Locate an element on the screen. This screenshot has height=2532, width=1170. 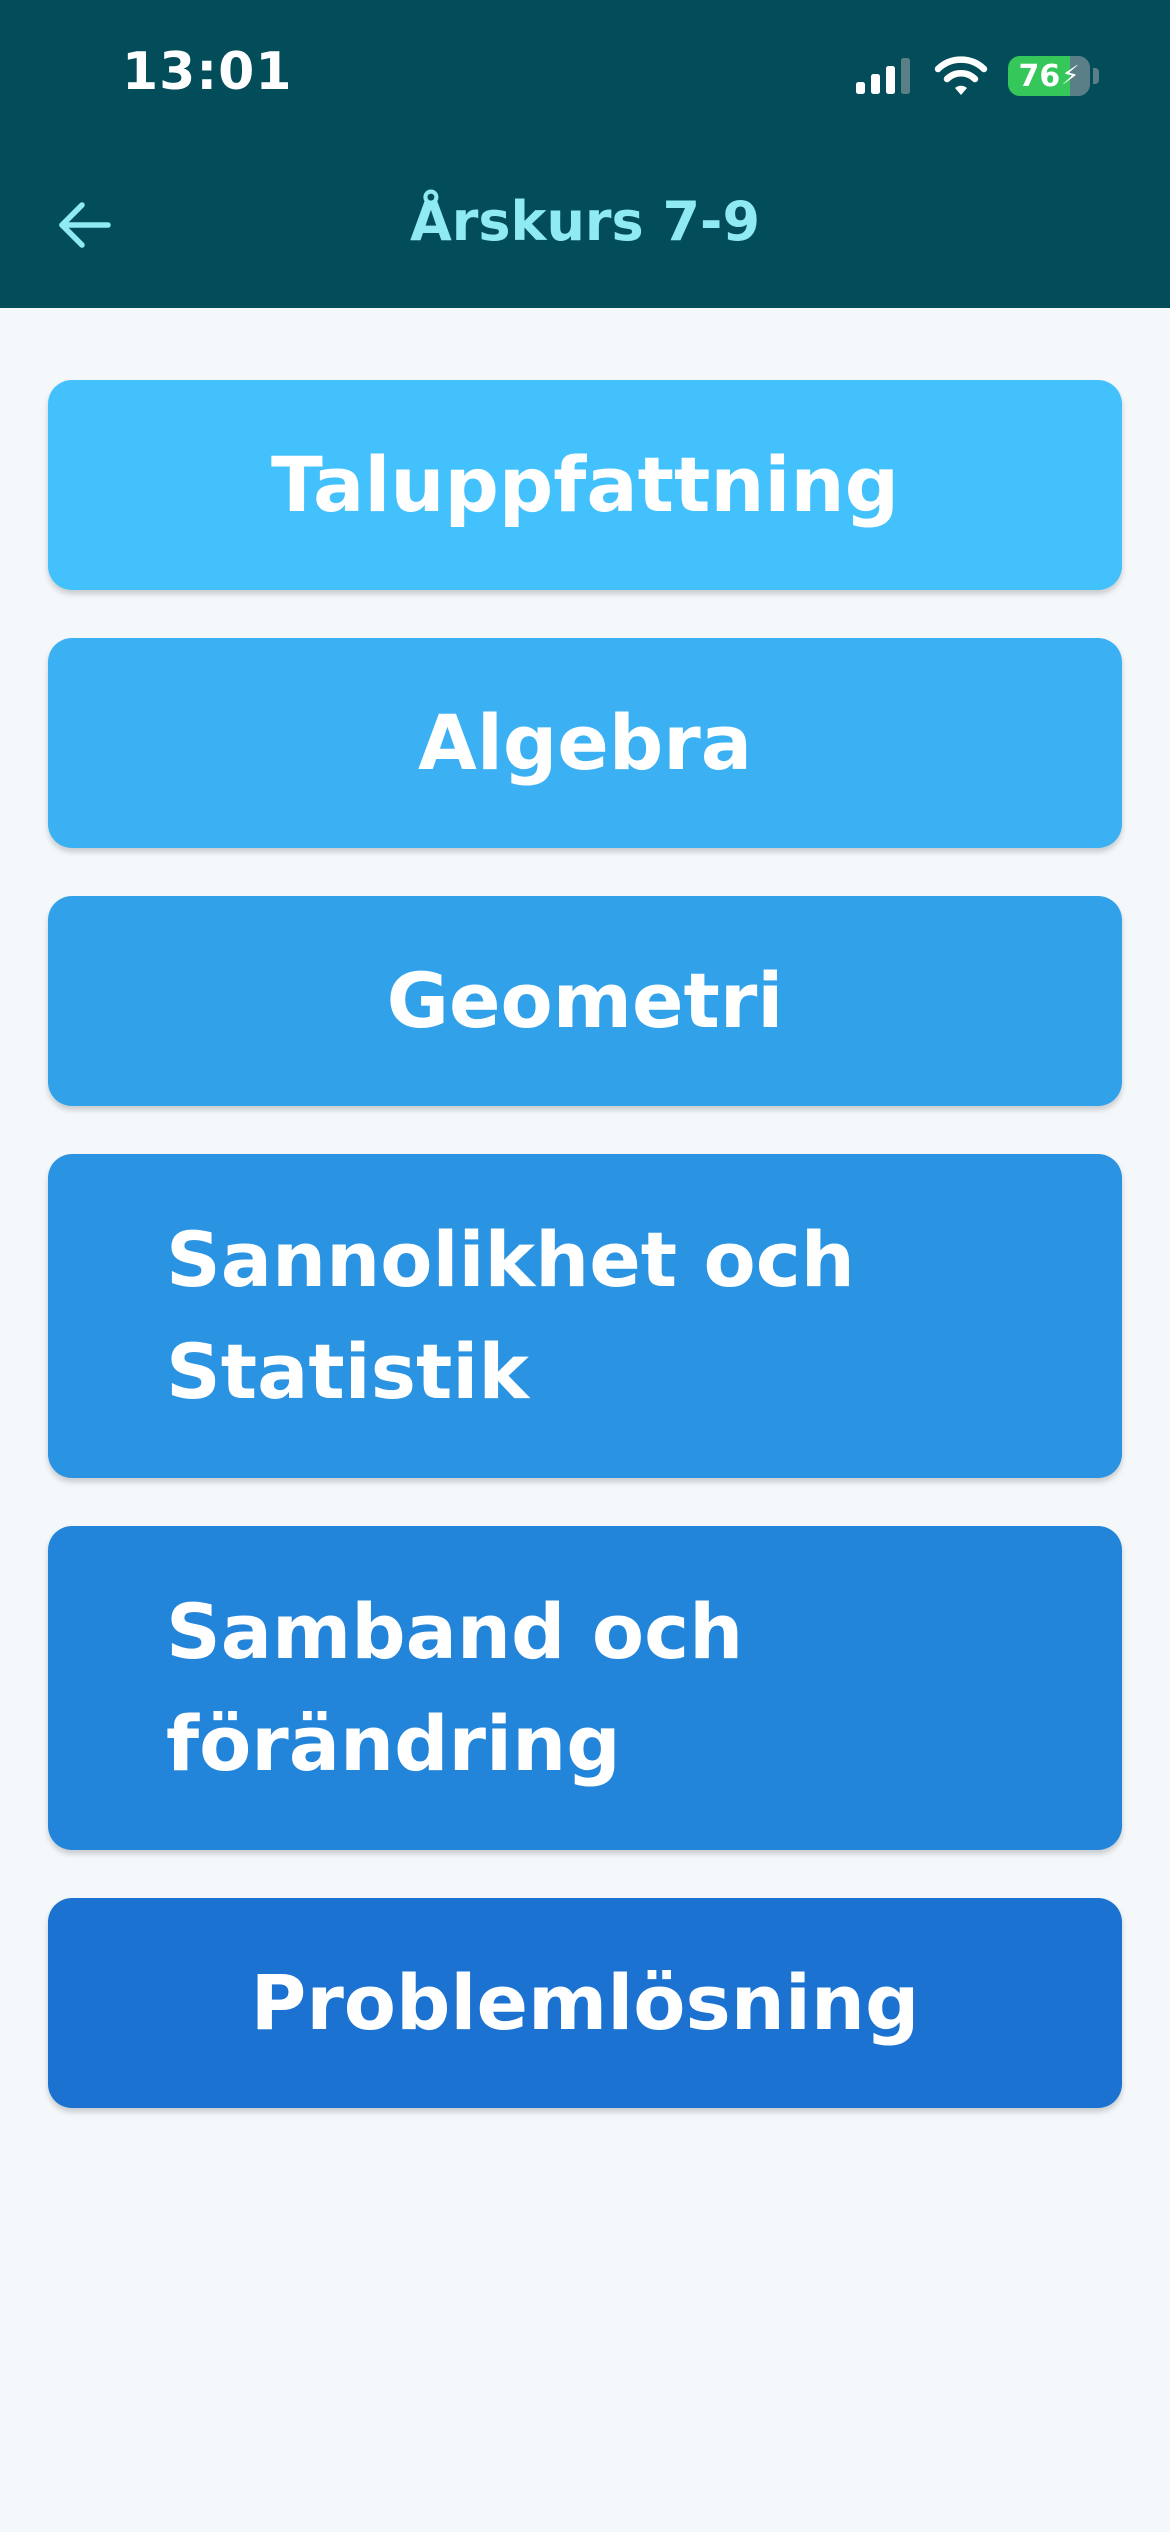
topic-label: Algebra is located at coordinates (585, 742).